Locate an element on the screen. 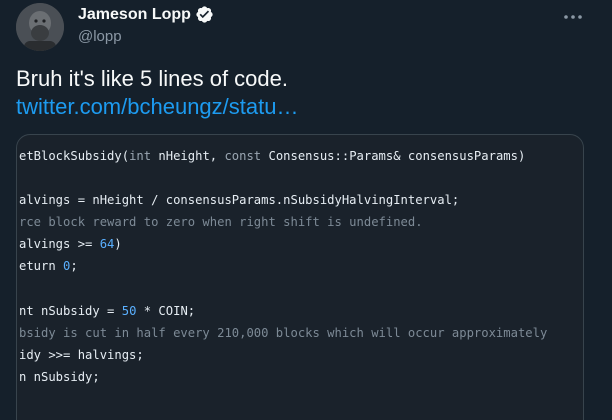  code-token: n nSubsidy; is located at coordinates (59, 376).